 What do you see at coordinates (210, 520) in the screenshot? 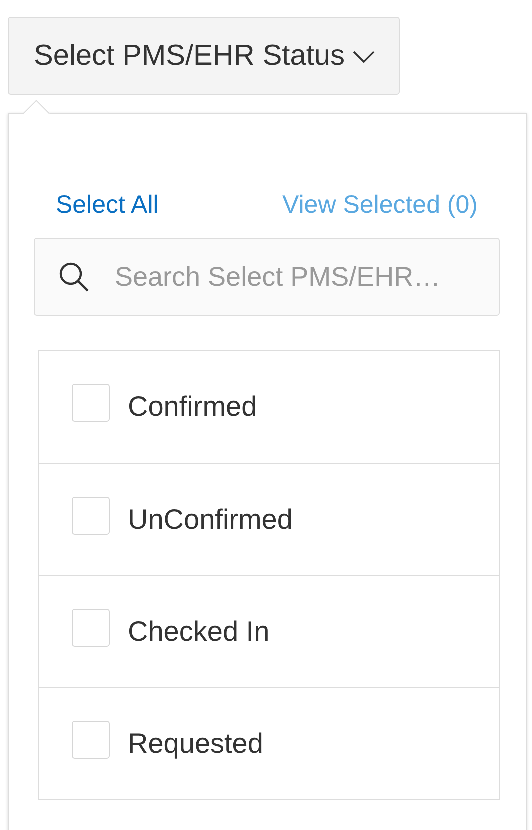
I see `option-label: UnConfirmed` at bounding box center [210, 520].